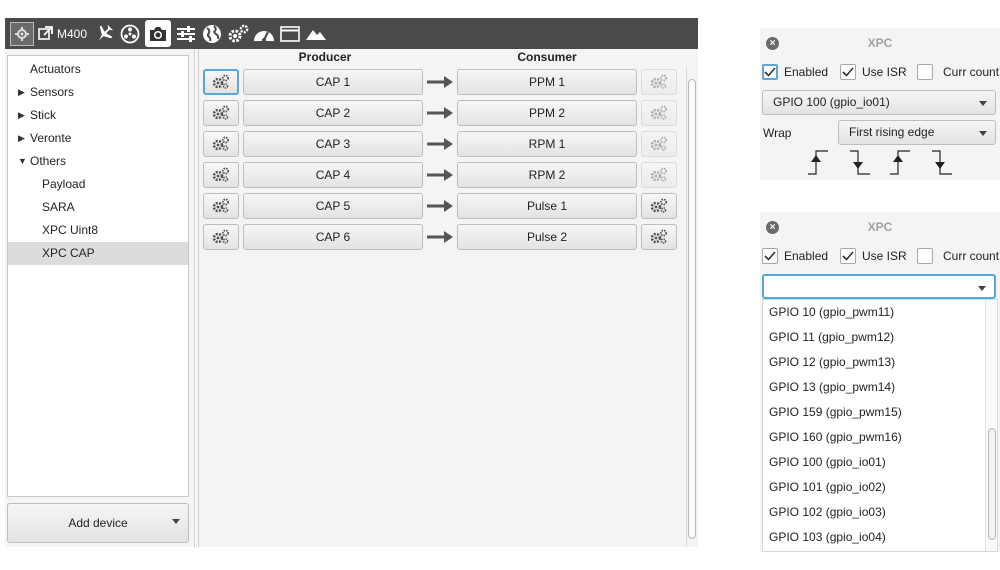 The height and width of the screenshot is (570, 1000). I want to click on window-icon, so click(290, 33).